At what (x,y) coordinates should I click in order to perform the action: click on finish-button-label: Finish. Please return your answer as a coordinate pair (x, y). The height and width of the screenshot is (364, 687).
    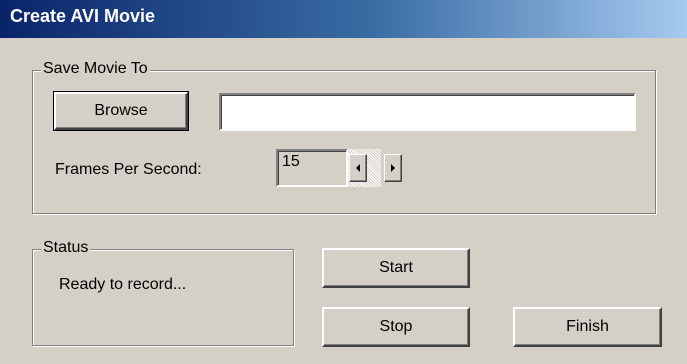
    Looking at the image, I should click on (587, 326).